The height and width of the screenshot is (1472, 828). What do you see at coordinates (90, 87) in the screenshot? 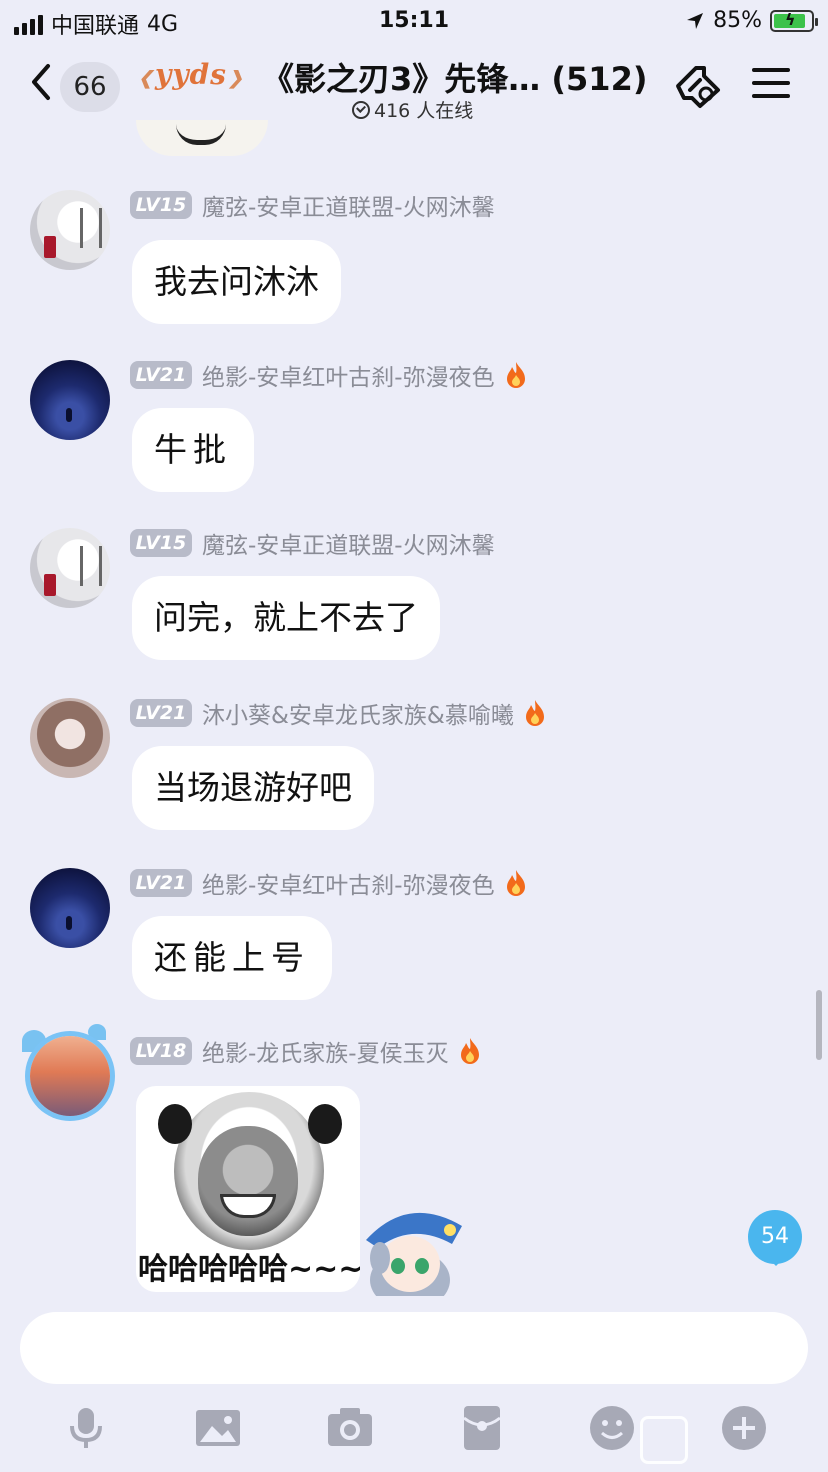
I see `unread-count-badge: 66` at bounding box center [90, 87].